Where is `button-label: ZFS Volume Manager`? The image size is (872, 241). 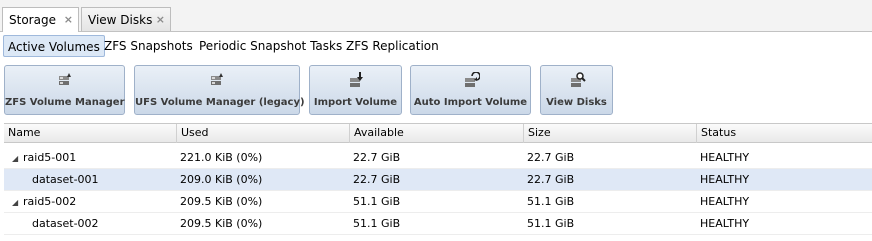
button-label: ZFS Volume Manager is located at coordinates (65, 102).